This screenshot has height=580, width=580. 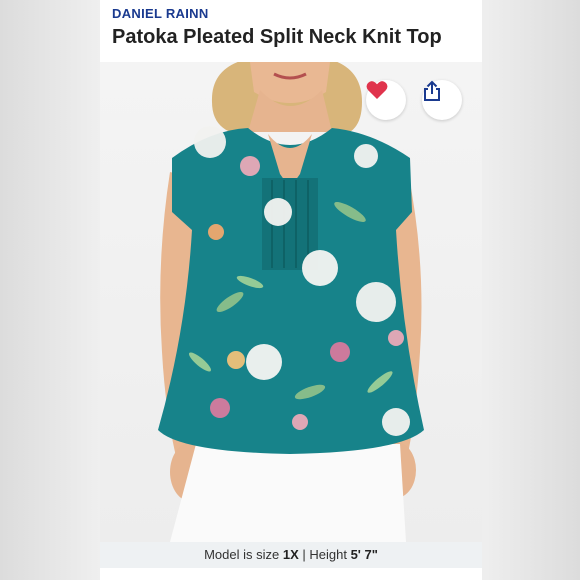 What do you see at coordinates (364, 554) in the screenshot?
I see `height-value: 5' 7"` at bounding box center [364, 554].